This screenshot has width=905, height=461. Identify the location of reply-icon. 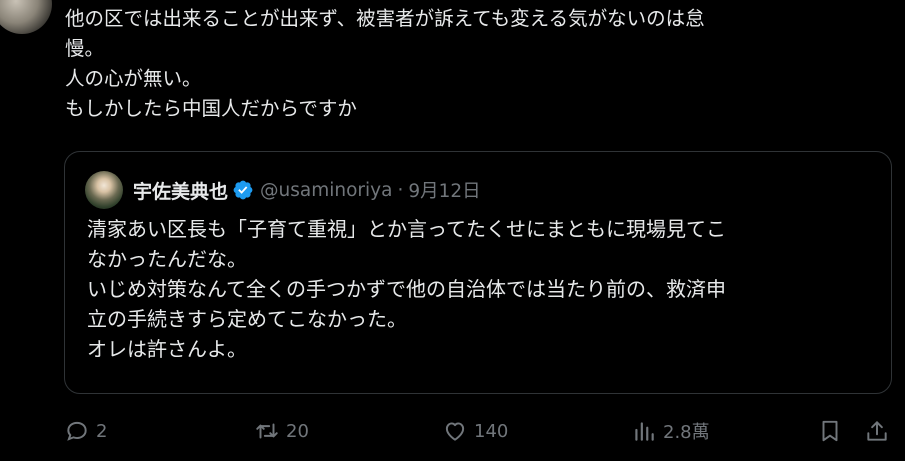
(77, 431).